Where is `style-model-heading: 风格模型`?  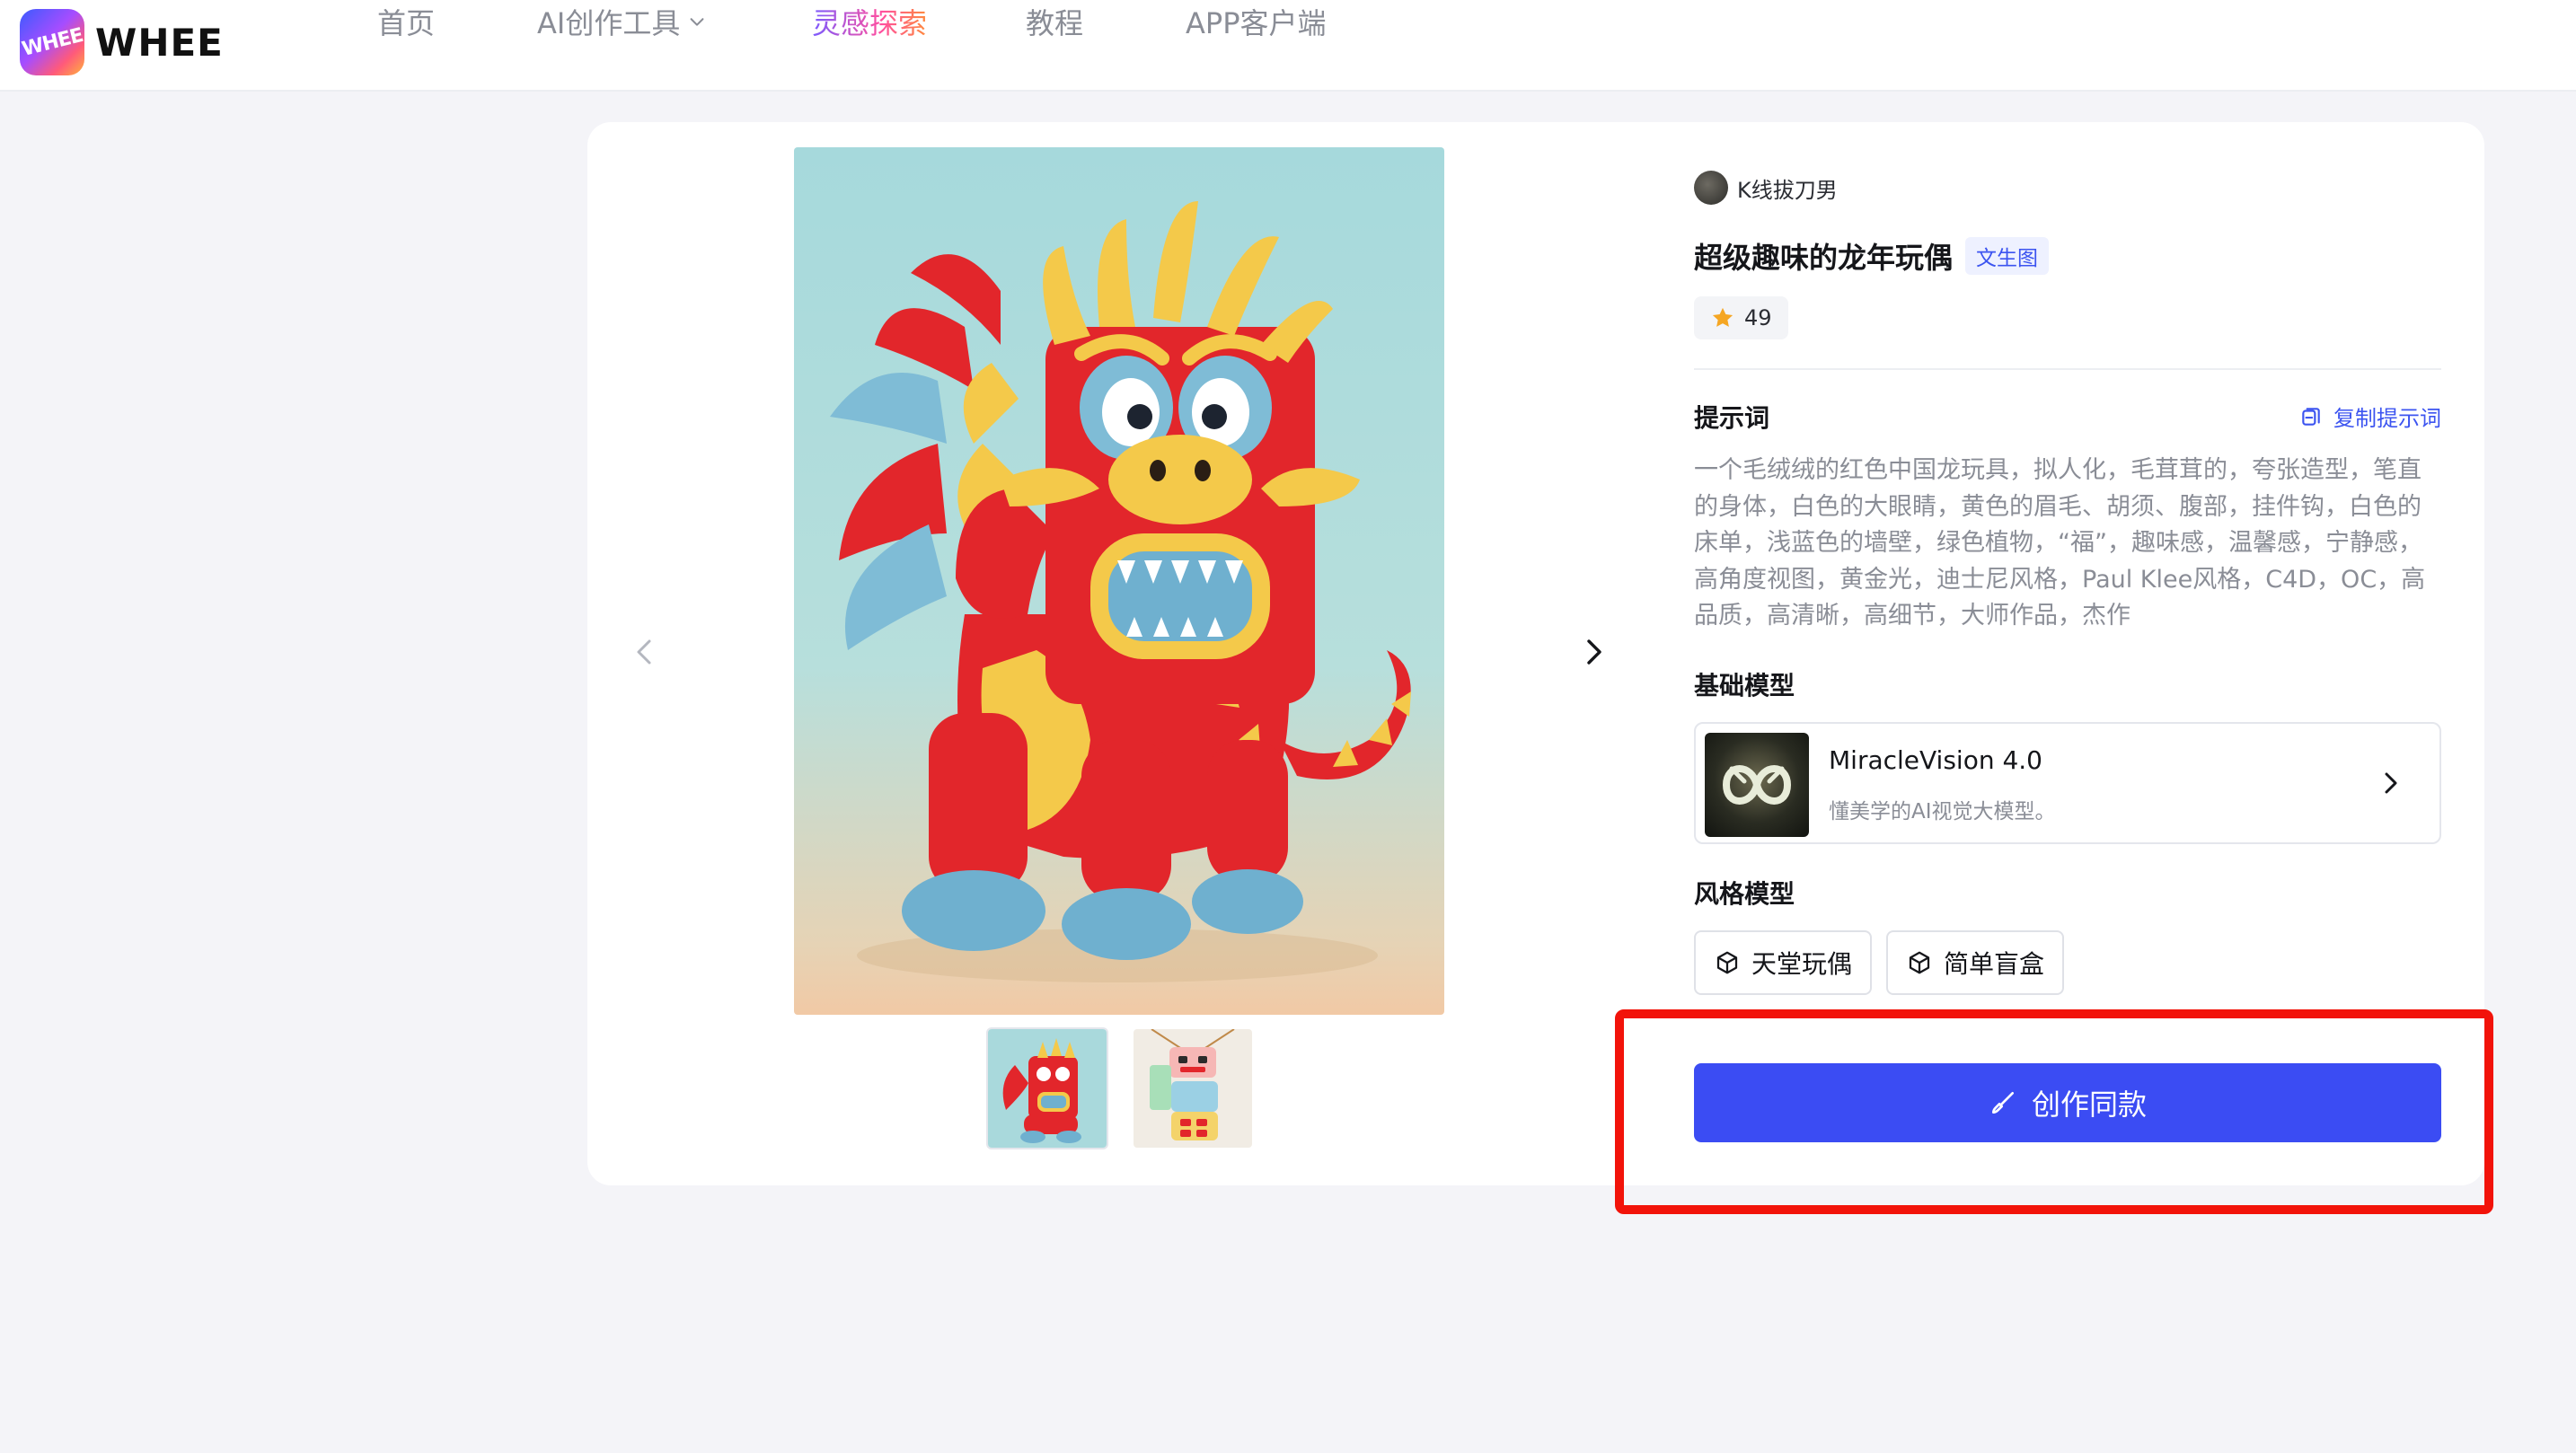
style-model-heading: 风格模型 is located at coordinates (1744, 894).